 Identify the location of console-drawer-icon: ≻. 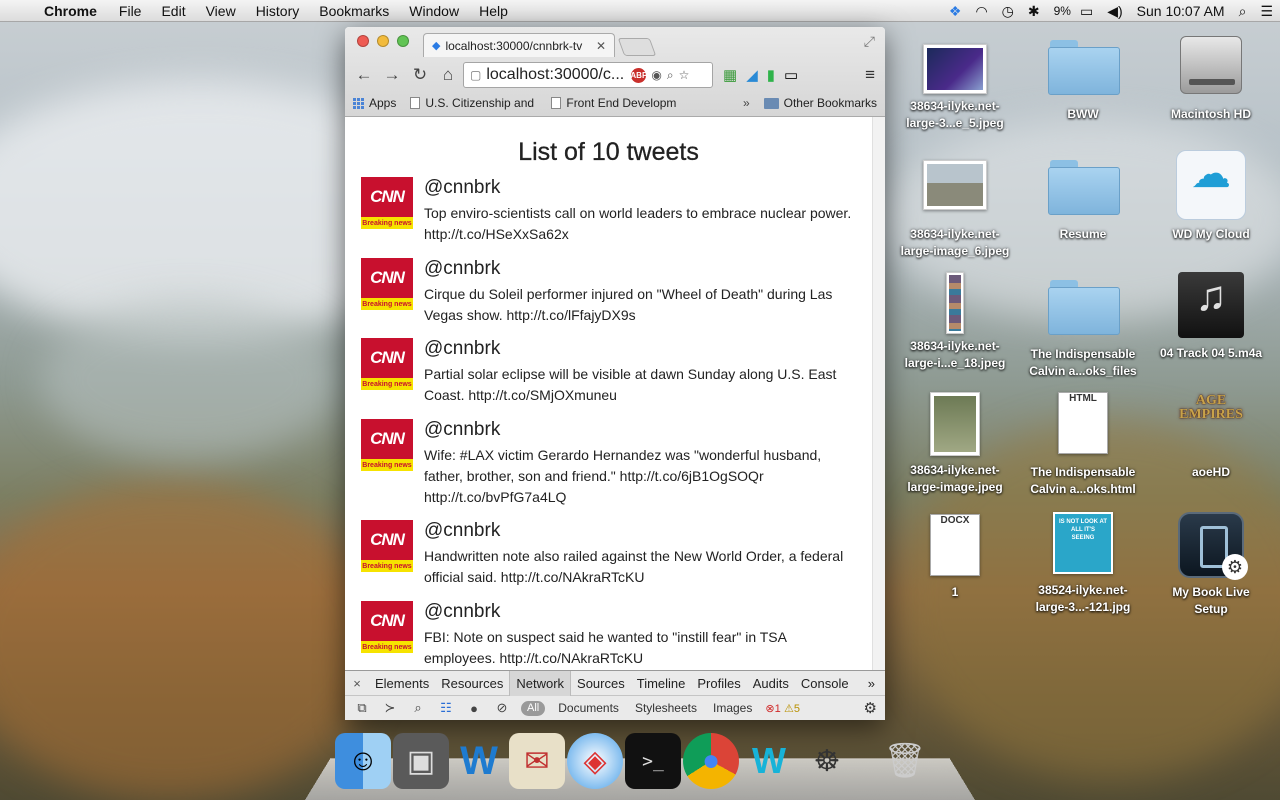
(390, 708).